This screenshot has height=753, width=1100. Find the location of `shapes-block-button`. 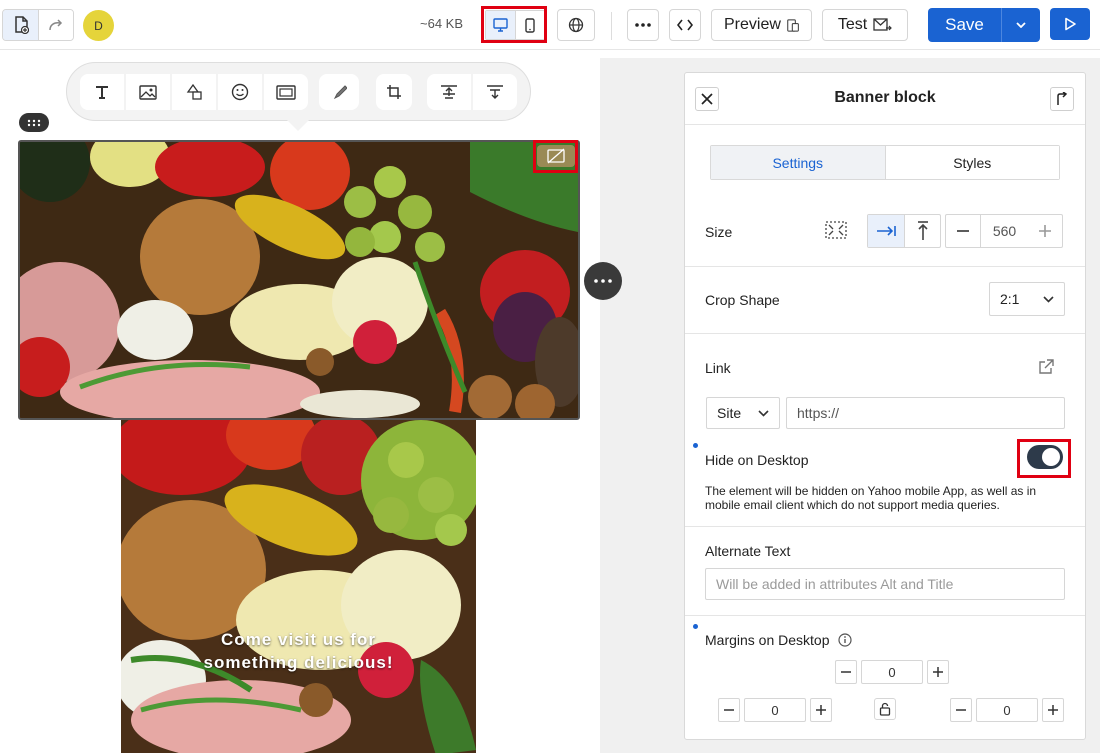

shapes-block-button is located at coordinates (194, 92).